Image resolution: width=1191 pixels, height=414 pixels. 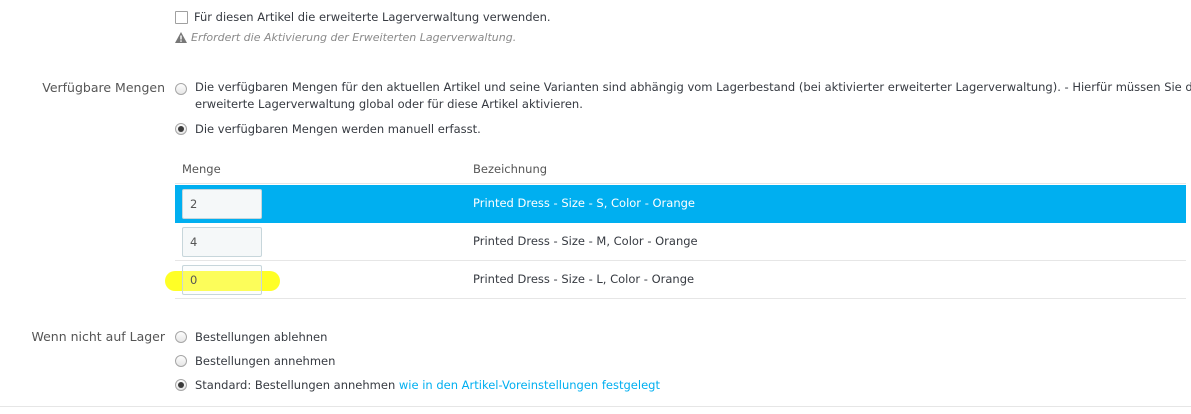 I want to click on out-of-stock-default-text: Standard: Bestellungen annehmen, so click(x=297, y=385).